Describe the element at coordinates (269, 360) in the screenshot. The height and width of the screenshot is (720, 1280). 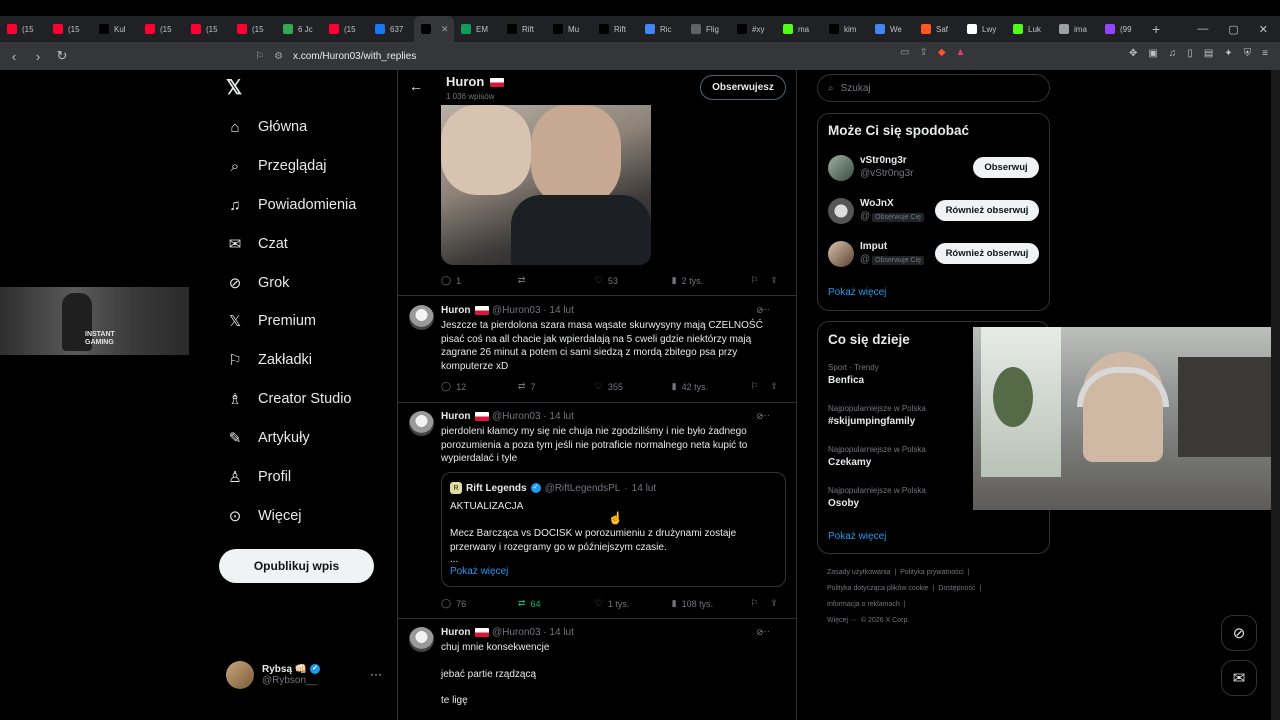
I see `nav-item: ⚐ Zakładki` at that location.